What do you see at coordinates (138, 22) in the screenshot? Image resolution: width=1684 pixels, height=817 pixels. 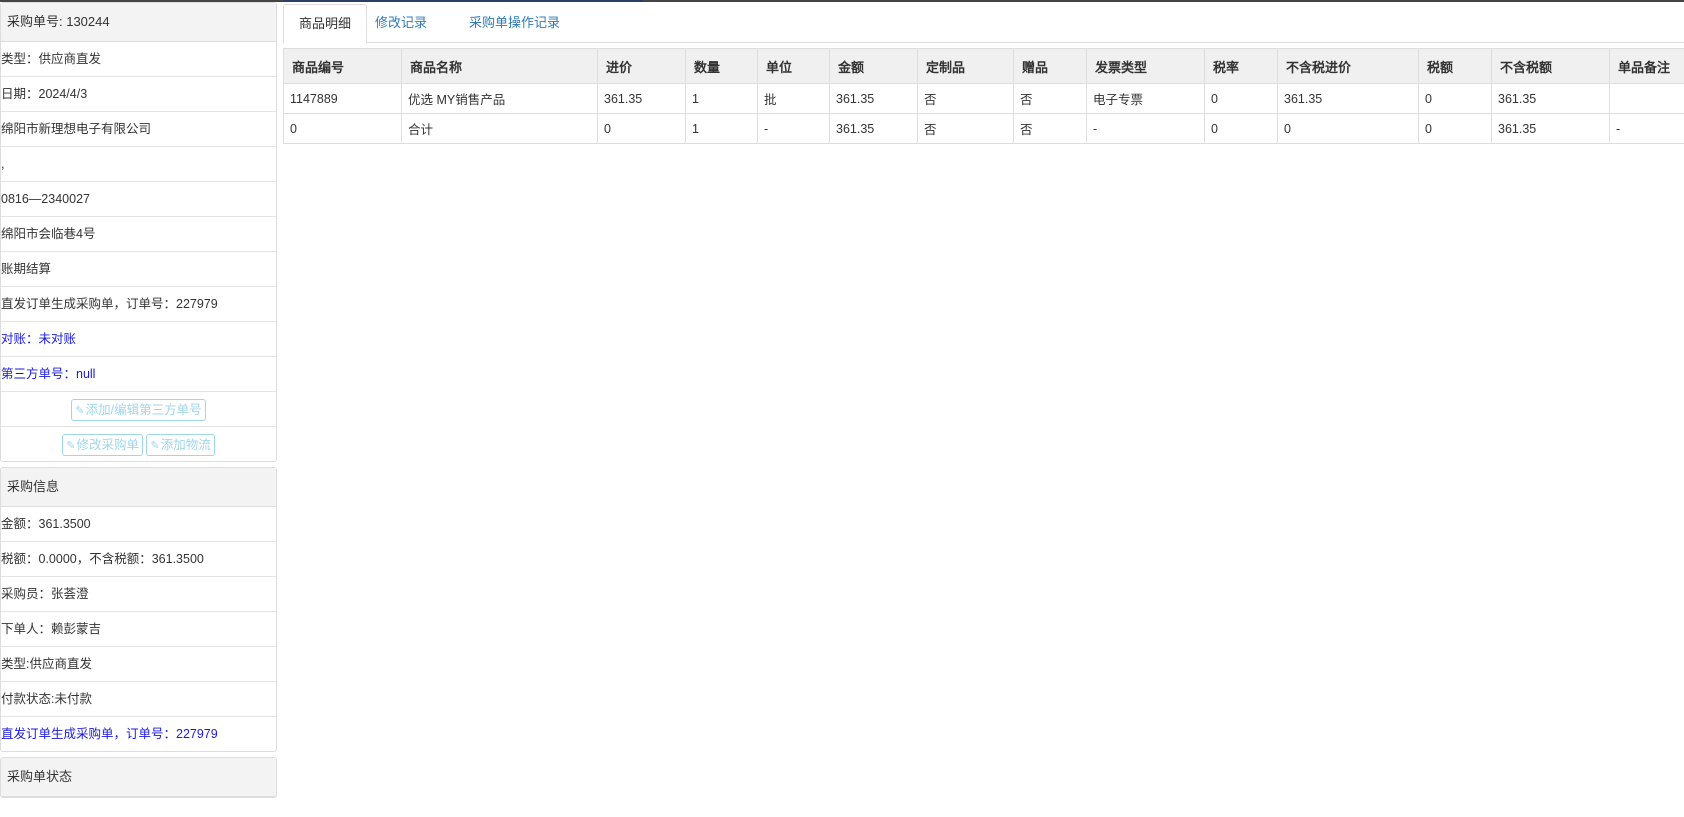 I see `order-number-heading: 采购单号: 130244` at bounding box center [138, 22].